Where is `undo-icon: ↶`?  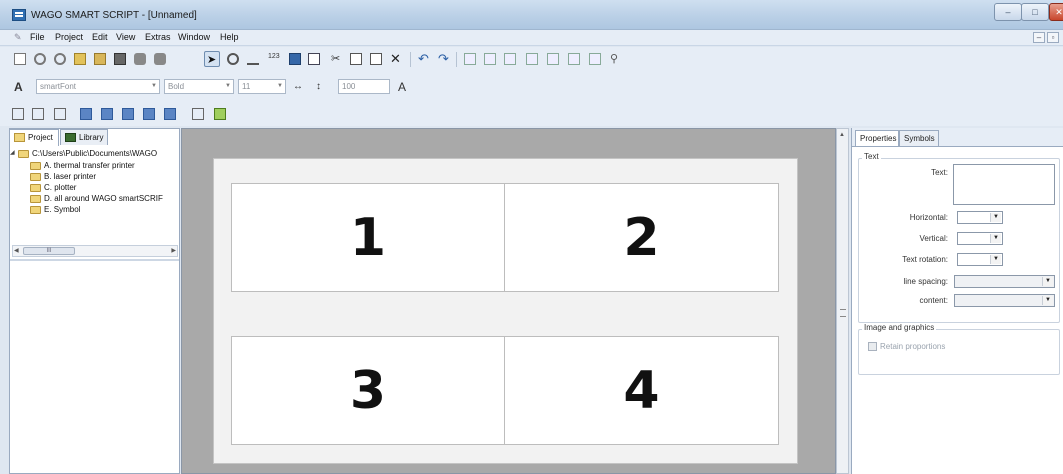 undo-icon: ↶ is located at coordinates (424, 59).